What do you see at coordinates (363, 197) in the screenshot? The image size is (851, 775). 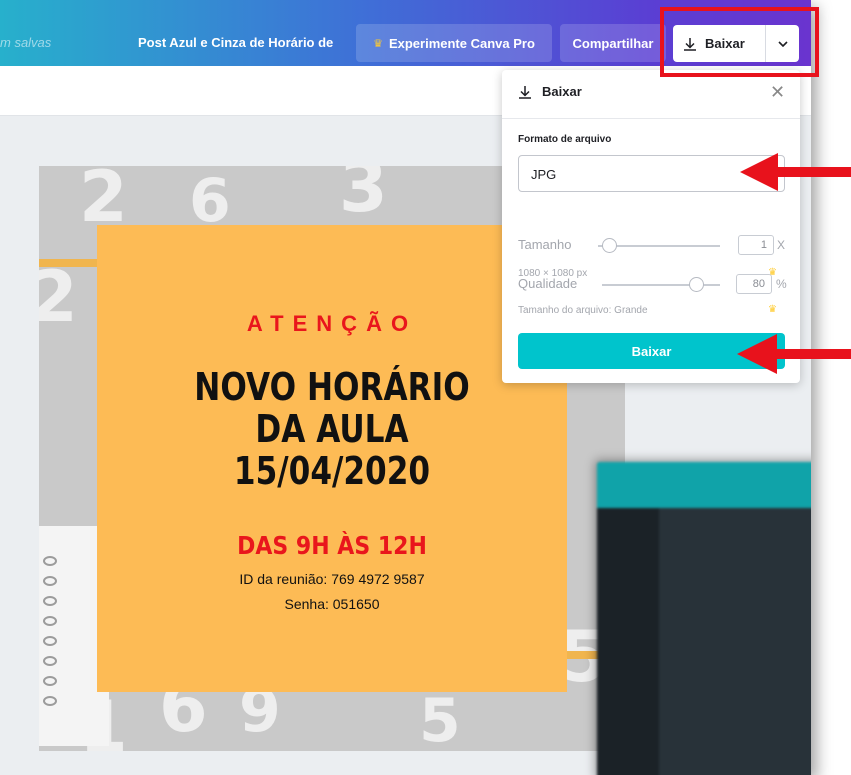 I see `background-number-decoration: 3` at bounding box center [363, 197].